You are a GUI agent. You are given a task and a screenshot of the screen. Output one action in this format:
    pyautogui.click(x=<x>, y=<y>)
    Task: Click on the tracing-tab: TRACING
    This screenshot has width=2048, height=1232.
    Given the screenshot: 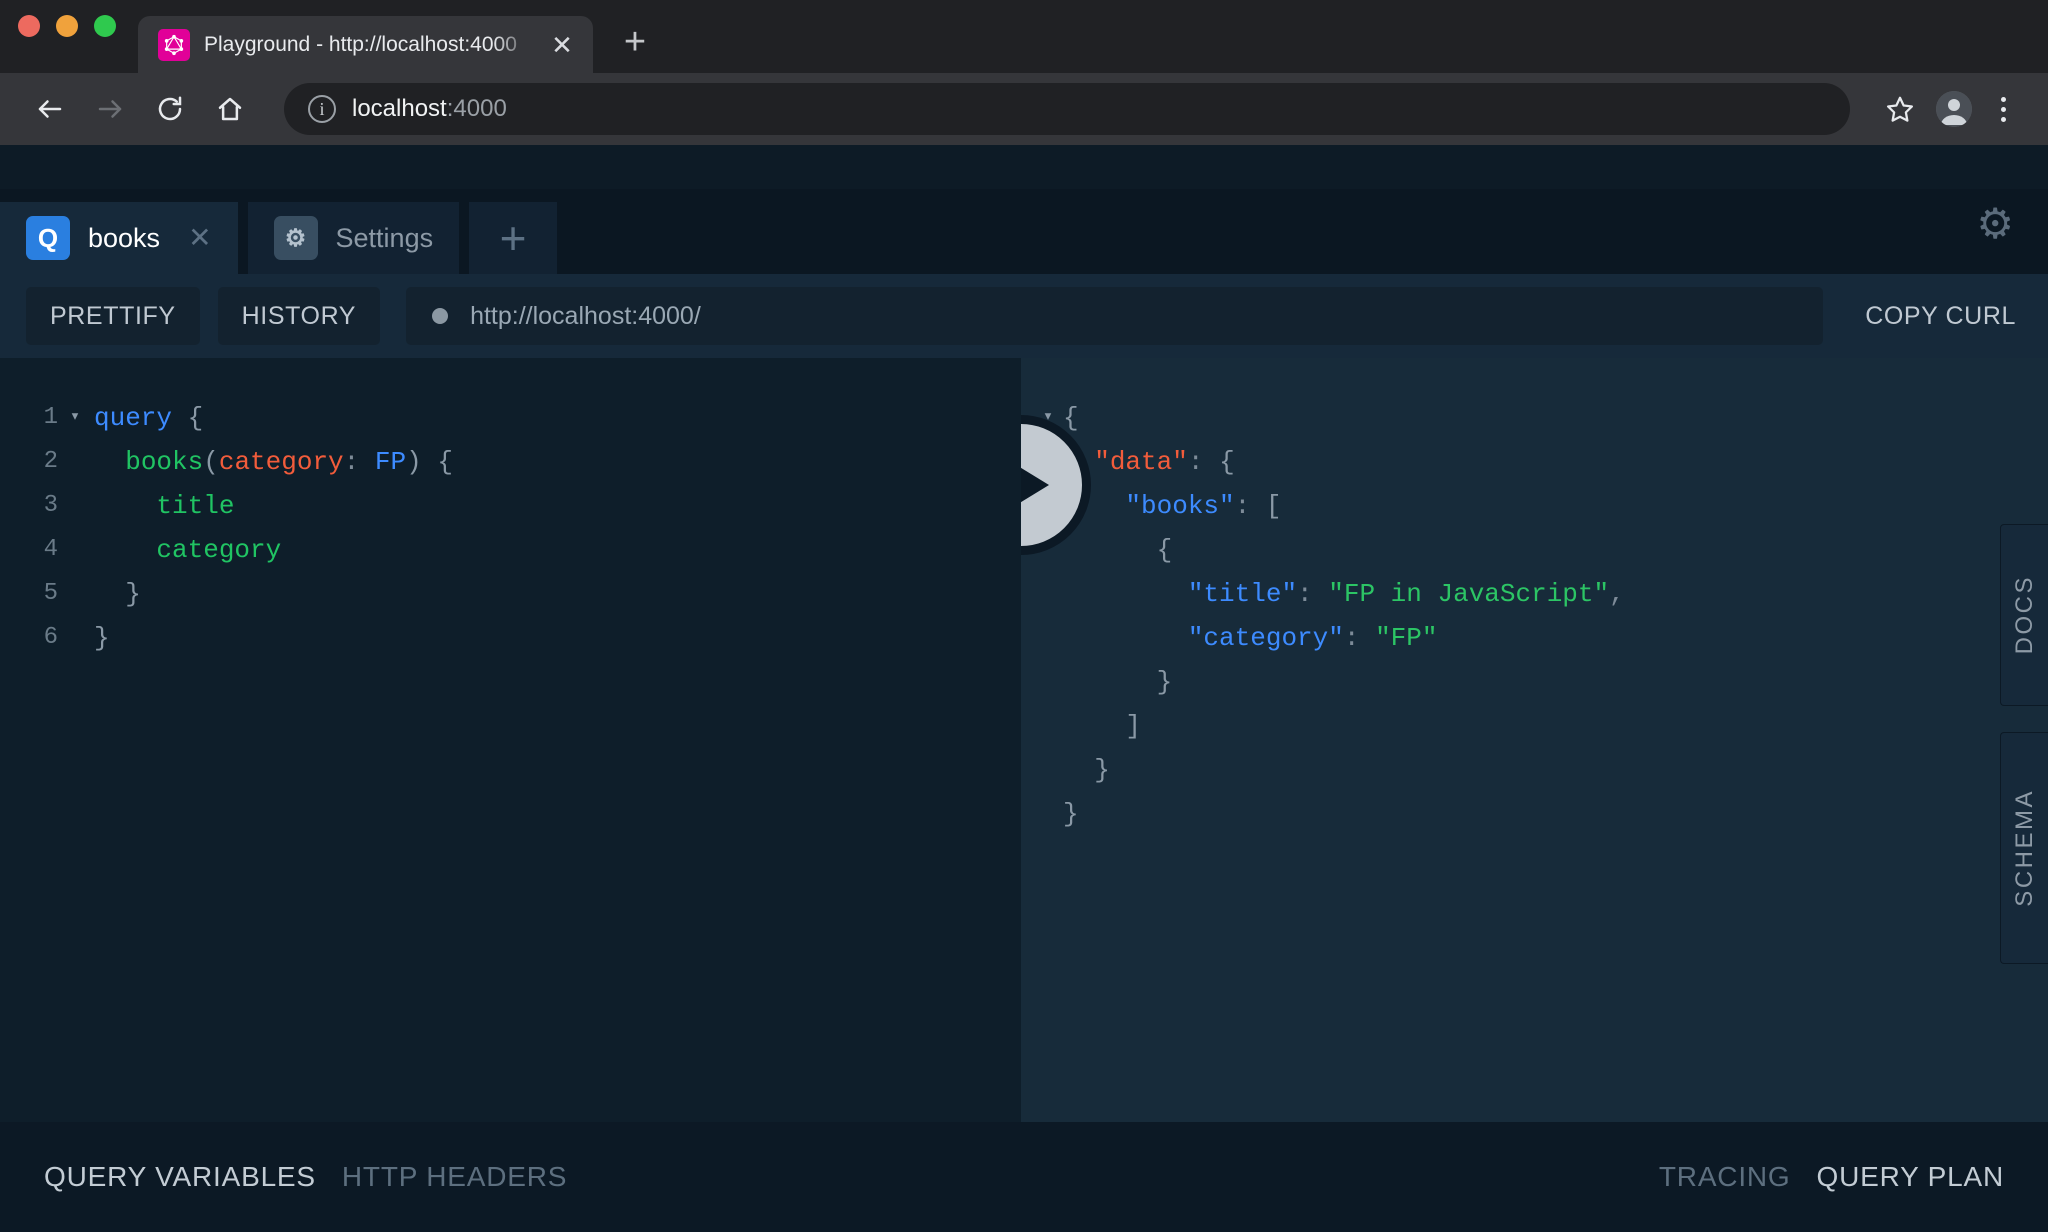 What is the action you would take?
    pyautogui.click(x=1725, y=1177)
    